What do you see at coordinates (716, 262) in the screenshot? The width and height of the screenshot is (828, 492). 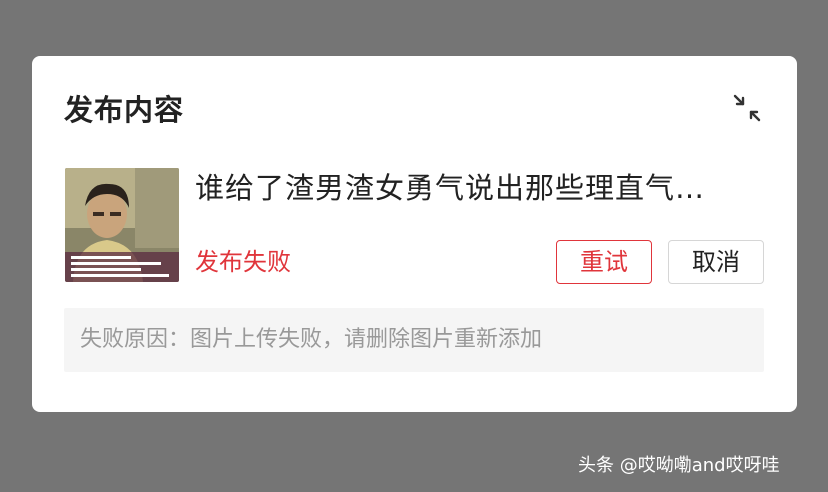 I see `cancel-button: 取消` at bounding box center [716, 262].